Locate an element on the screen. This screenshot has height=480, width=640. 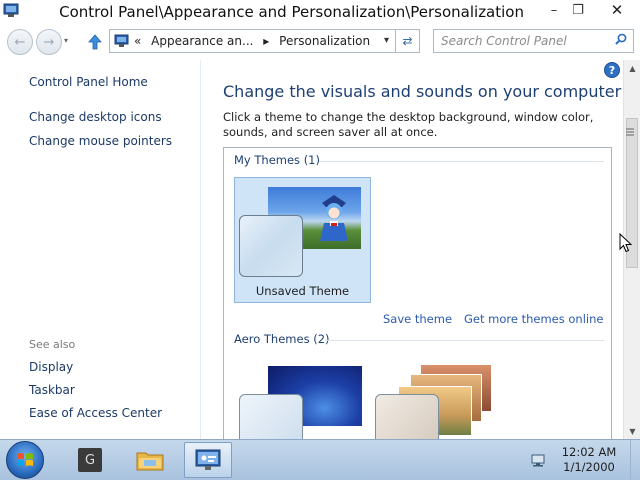
g-app-icon: G is located at coordinates (90, 460).